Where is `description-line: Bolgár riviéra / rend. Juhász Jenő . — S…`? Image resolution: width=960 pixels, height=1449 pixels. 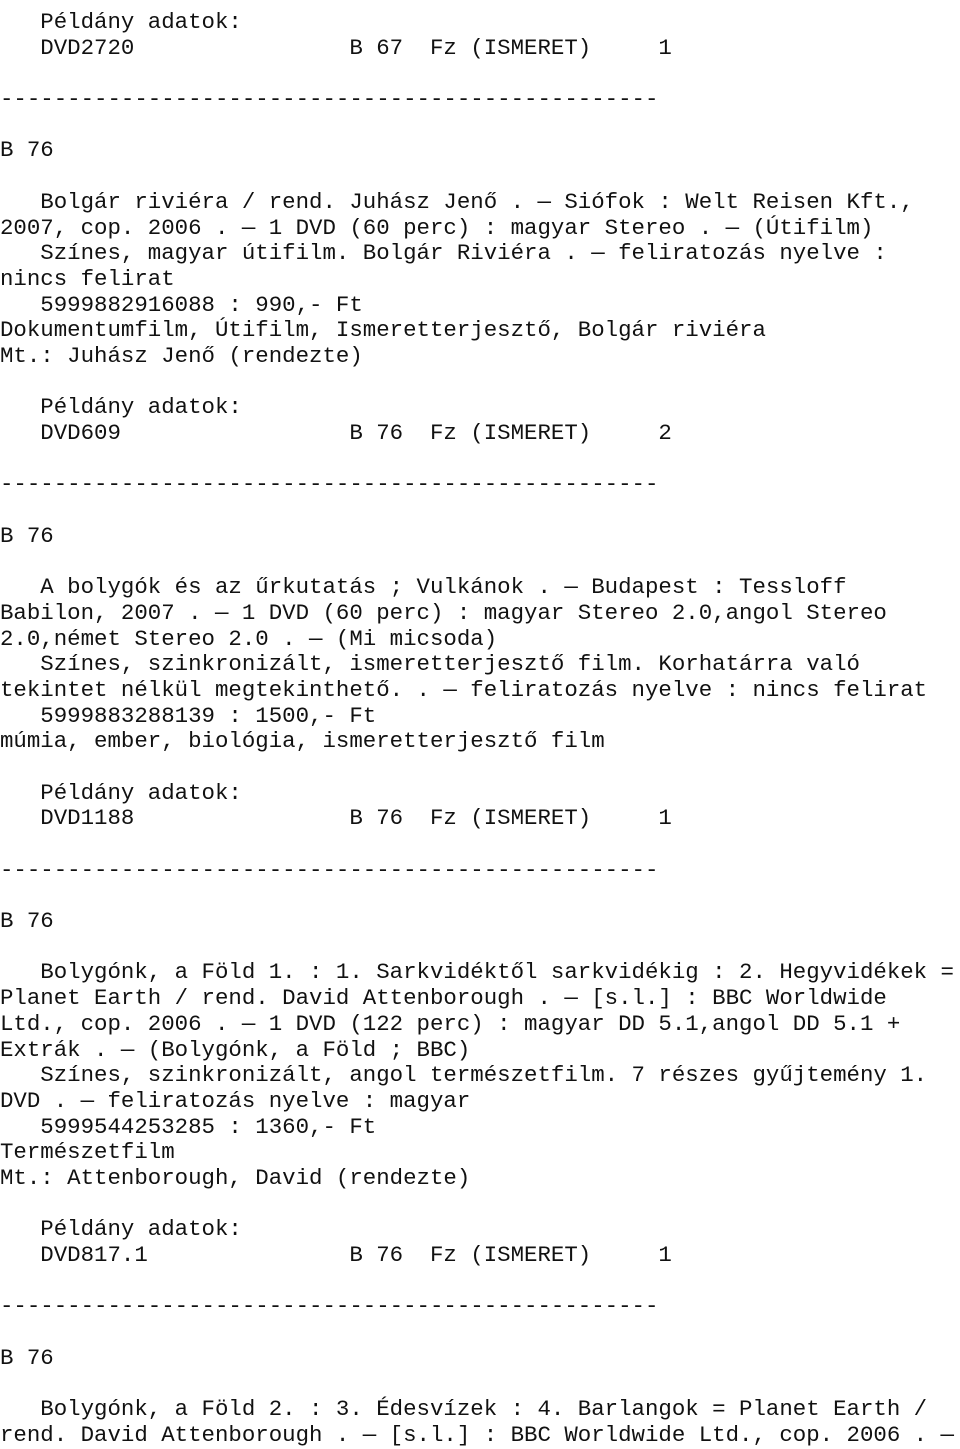
description-line: Bolgár riviéra / rend. Juhász Jenő . — S… is located at coordinates (457, 201).